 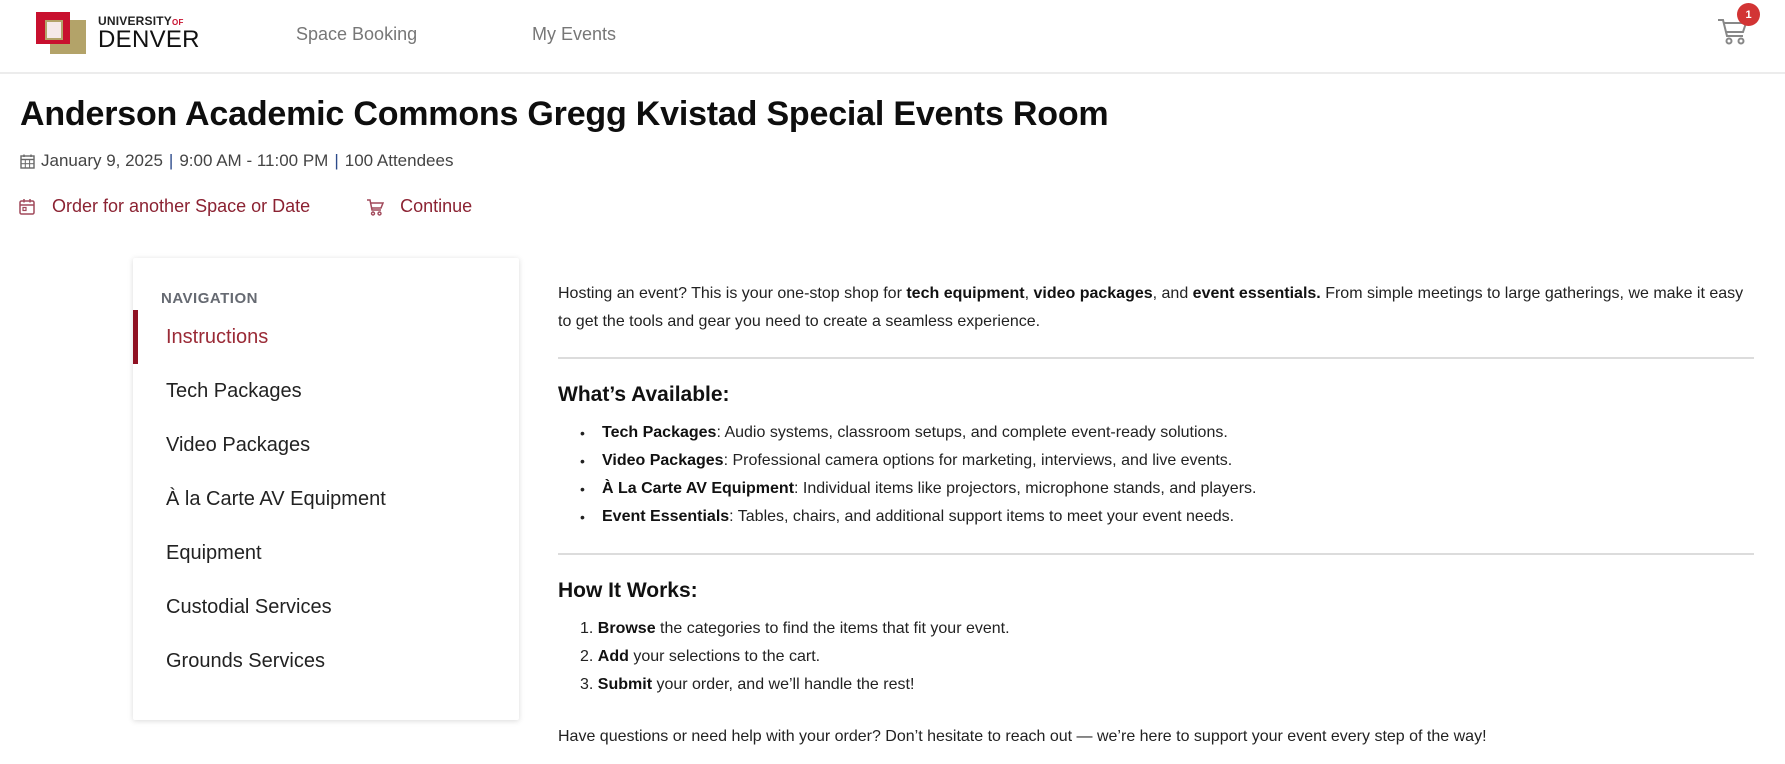 I want to click on sidebar-item-grounds-services: Grounds Services, so click(x=326, y=661).